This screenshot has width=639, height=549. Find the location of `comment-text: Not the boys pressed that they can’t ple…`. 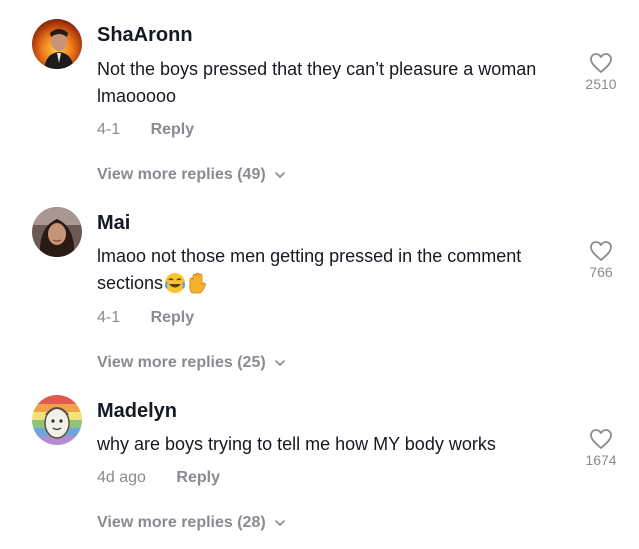

comment-text: Not the boys pressed that they can’t ple… is located at coordinates (317, 82).